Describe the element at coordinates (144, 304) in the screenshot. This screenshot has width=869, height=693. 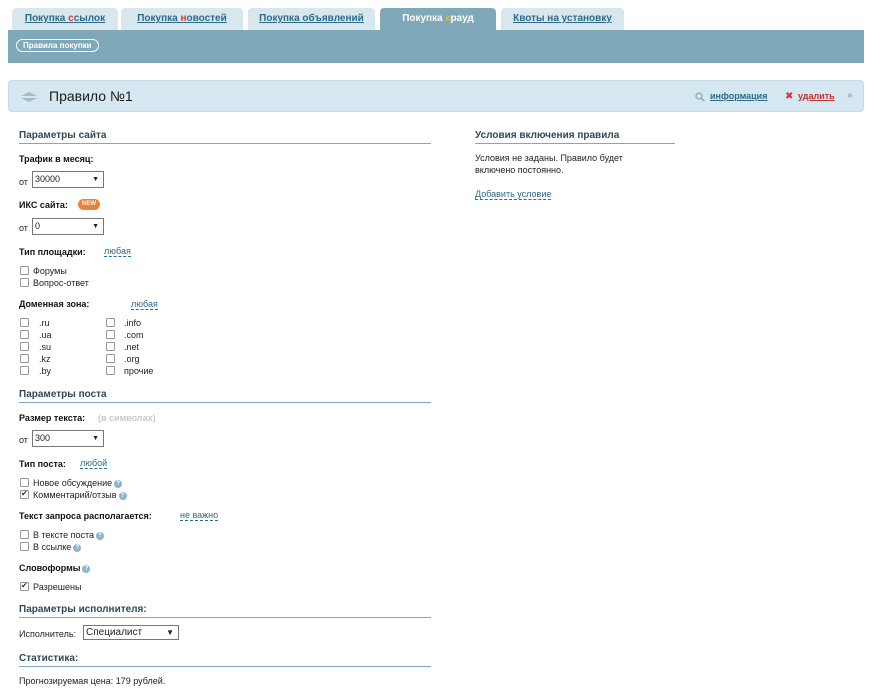
I see `domain-any-link: любая` at that location.